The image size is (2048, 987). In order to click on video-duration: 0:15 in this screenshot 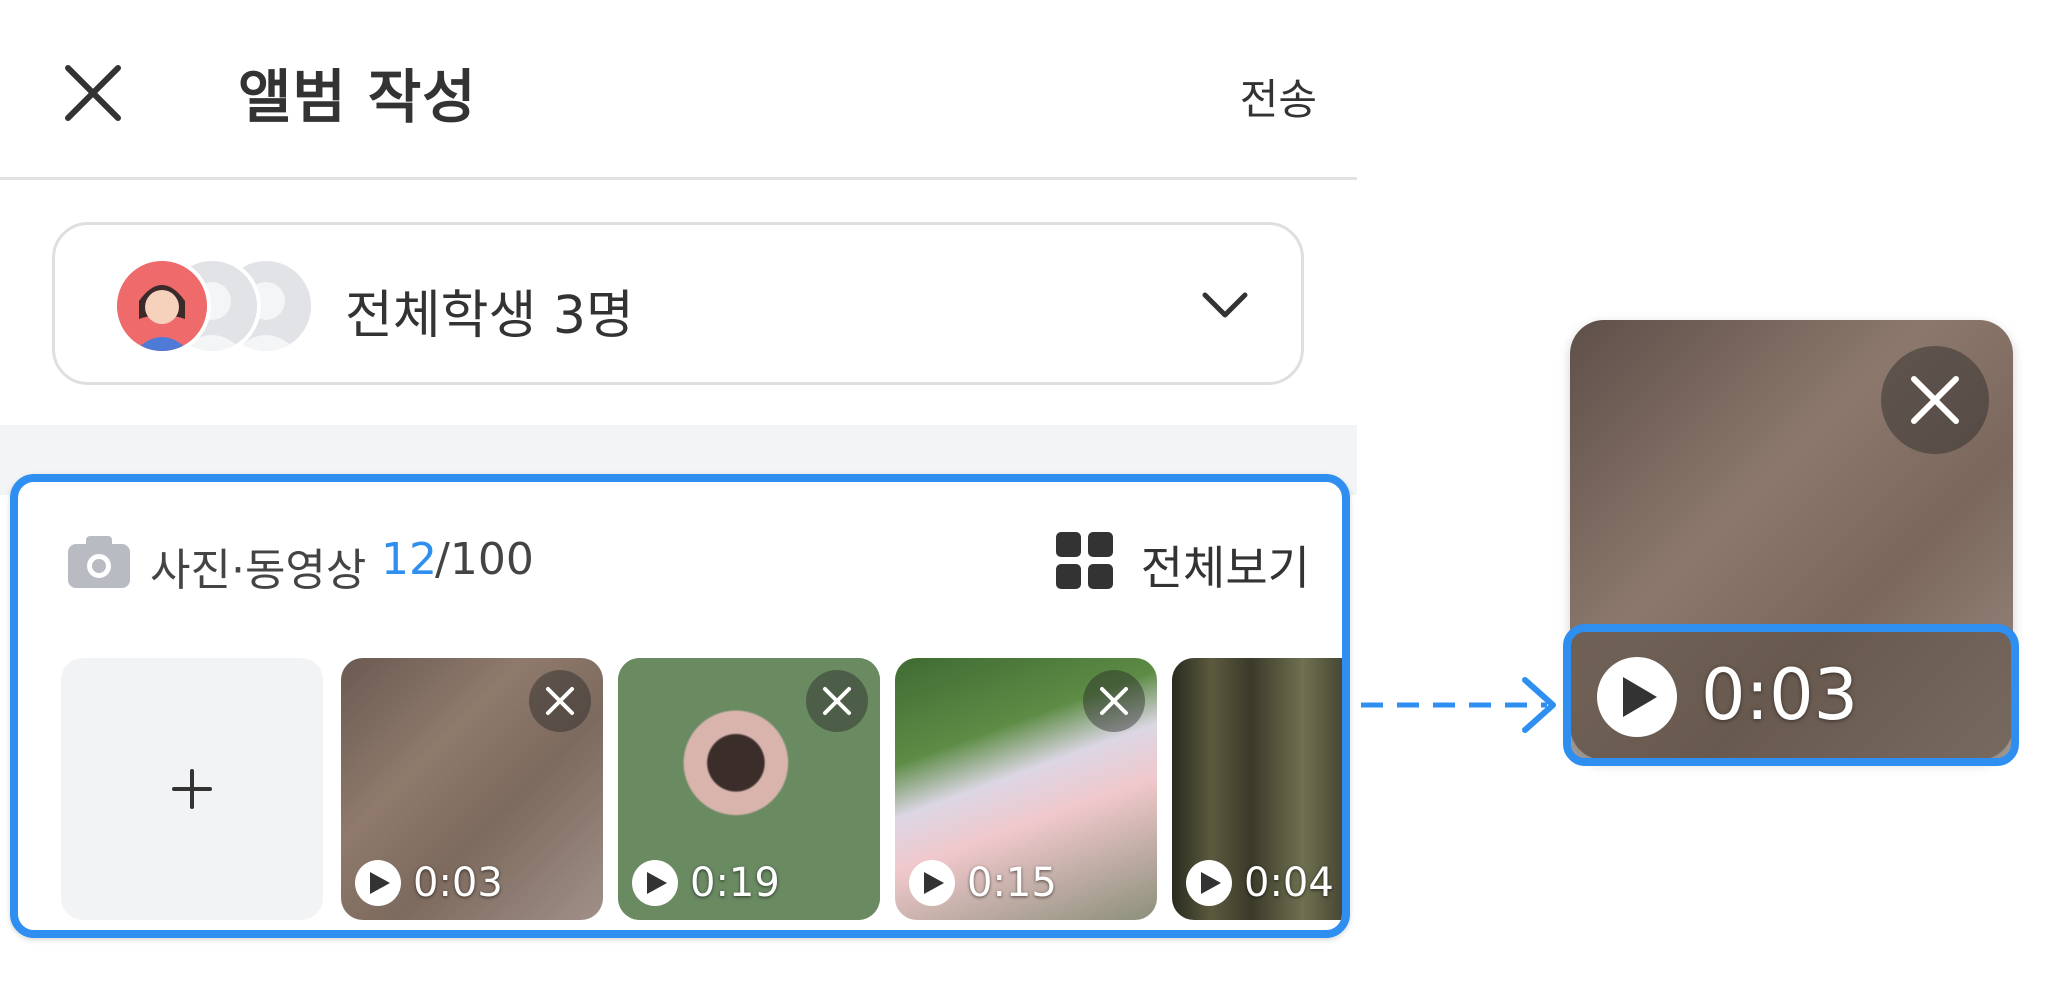, I will do `click(1012, 883)`.